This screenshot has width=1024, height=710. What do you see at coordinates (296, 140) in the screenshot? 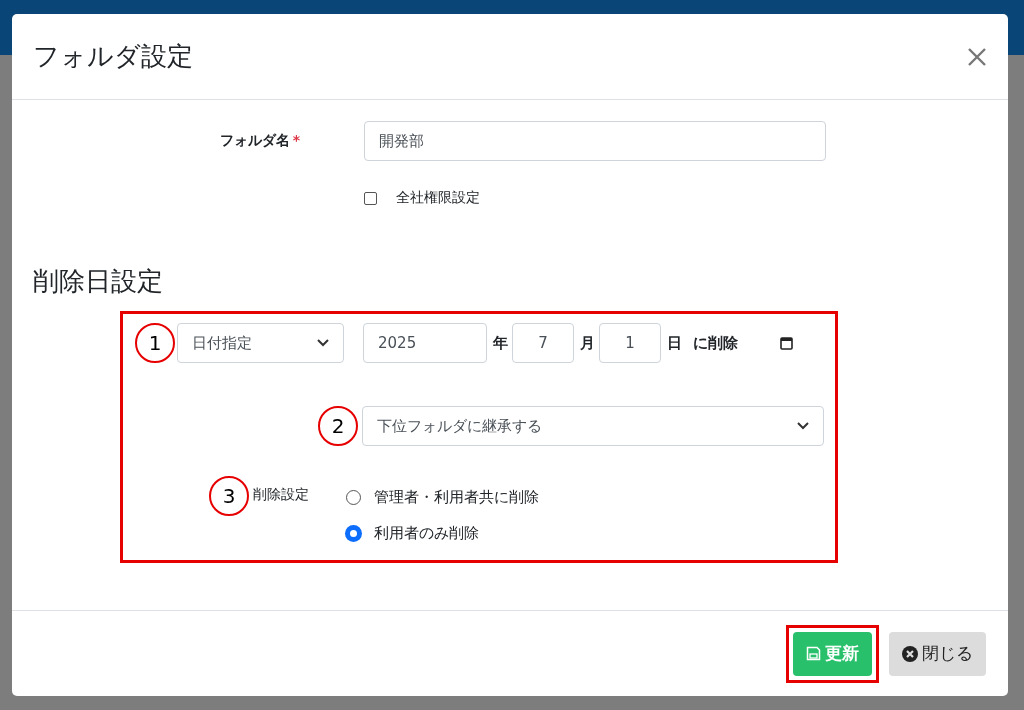
I see `required-mark: *` at bounding box center [296, 140].